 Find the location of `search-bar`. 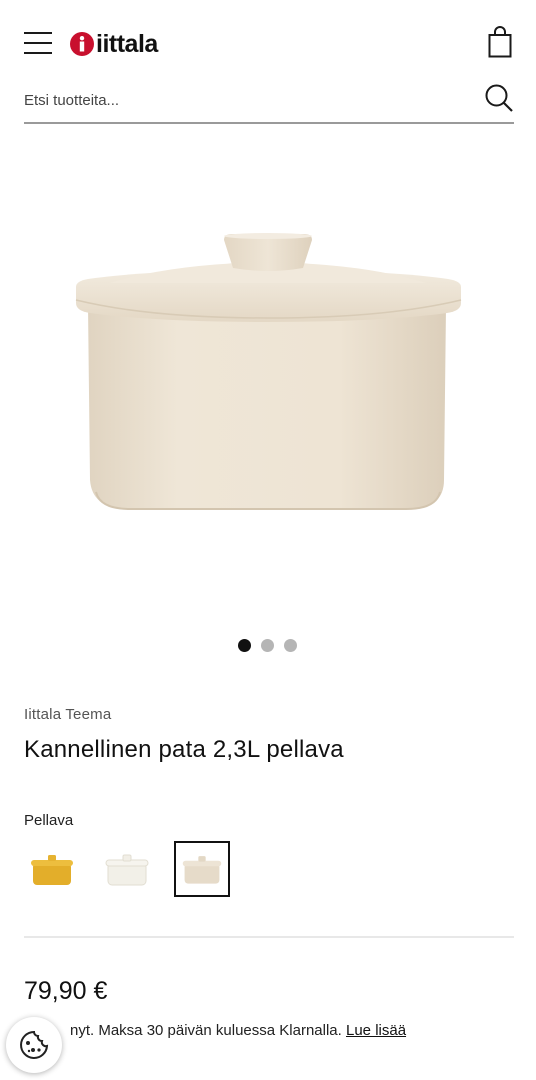

search-bar is located at coordinates (269, 101).